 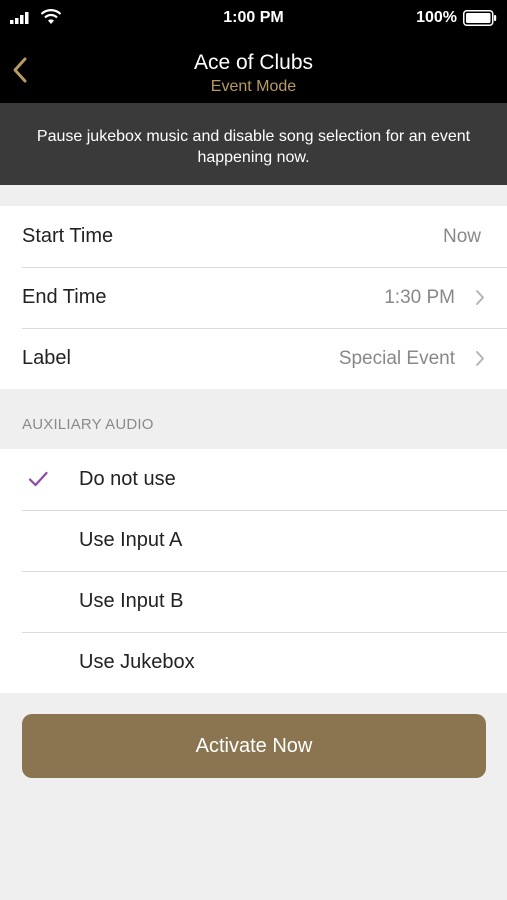 What do you see at coordinates (253, 236) in the screenshot?
I see `start-time-row: Start Time Now` at bounding box center [253, 236].